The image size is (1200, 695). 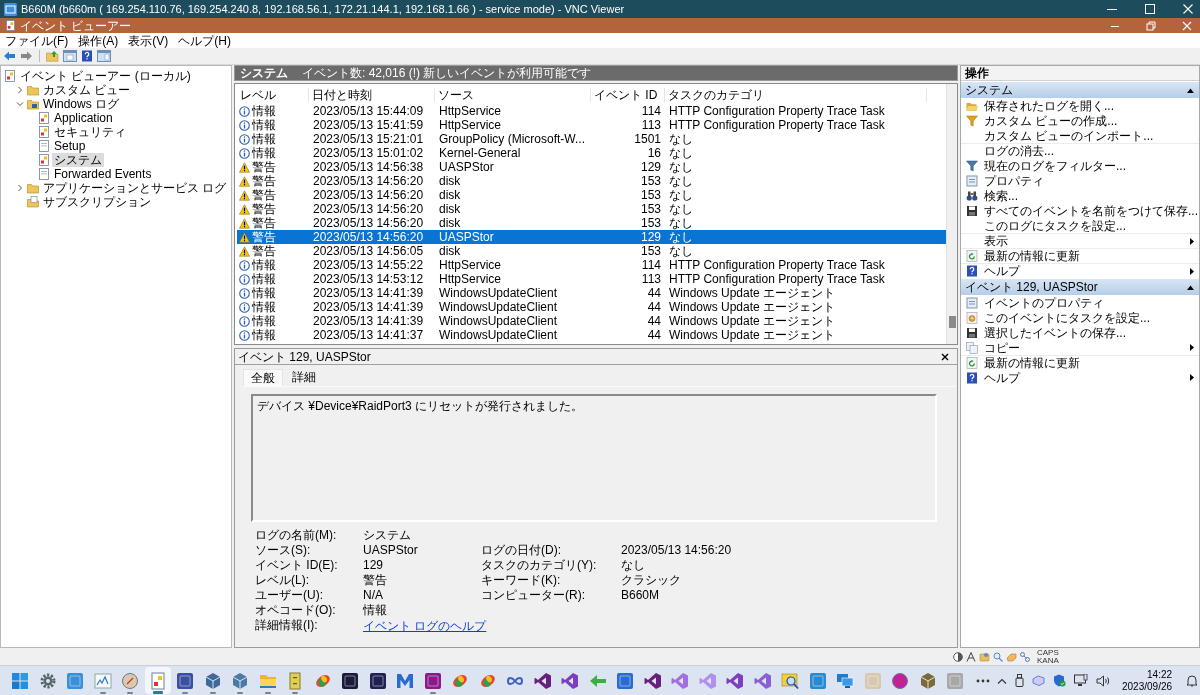 What do you see at coordinates (651, 125) in the screenshot?
I see `table-cell-text: 113` at bounding box center [651, 125].